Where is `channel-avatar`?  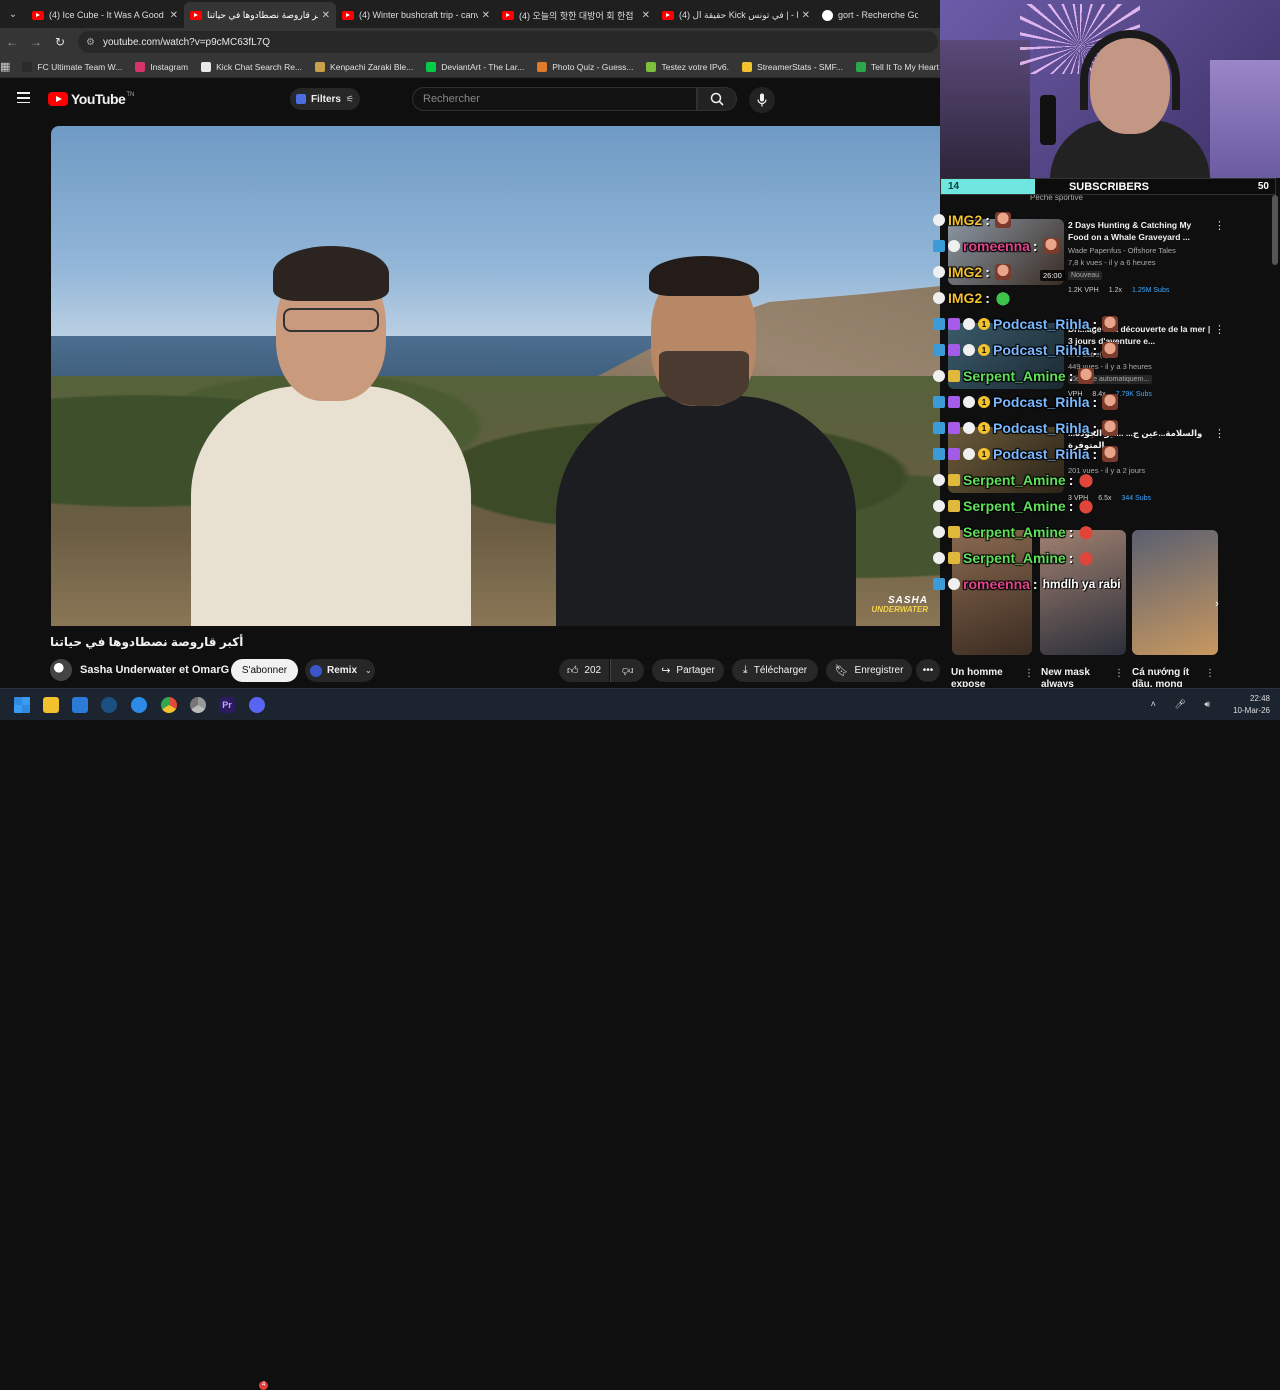
channel-avatar is located at coordinates (61, 670).